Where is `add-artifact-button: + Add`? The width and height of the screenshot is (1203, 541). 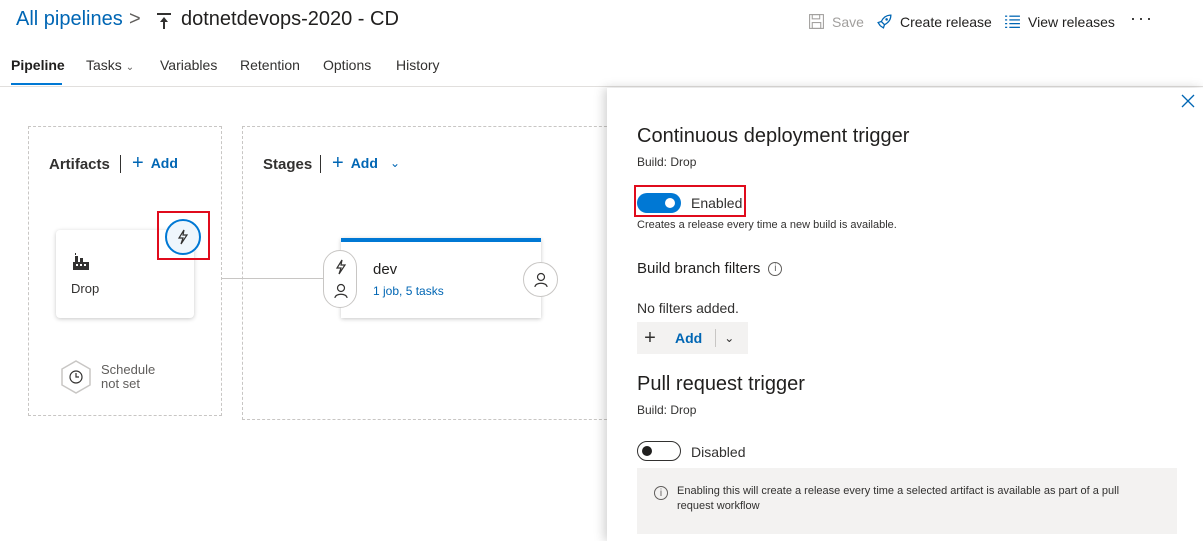 add-artifact-button: + Add is located at coordinates (155, 163).